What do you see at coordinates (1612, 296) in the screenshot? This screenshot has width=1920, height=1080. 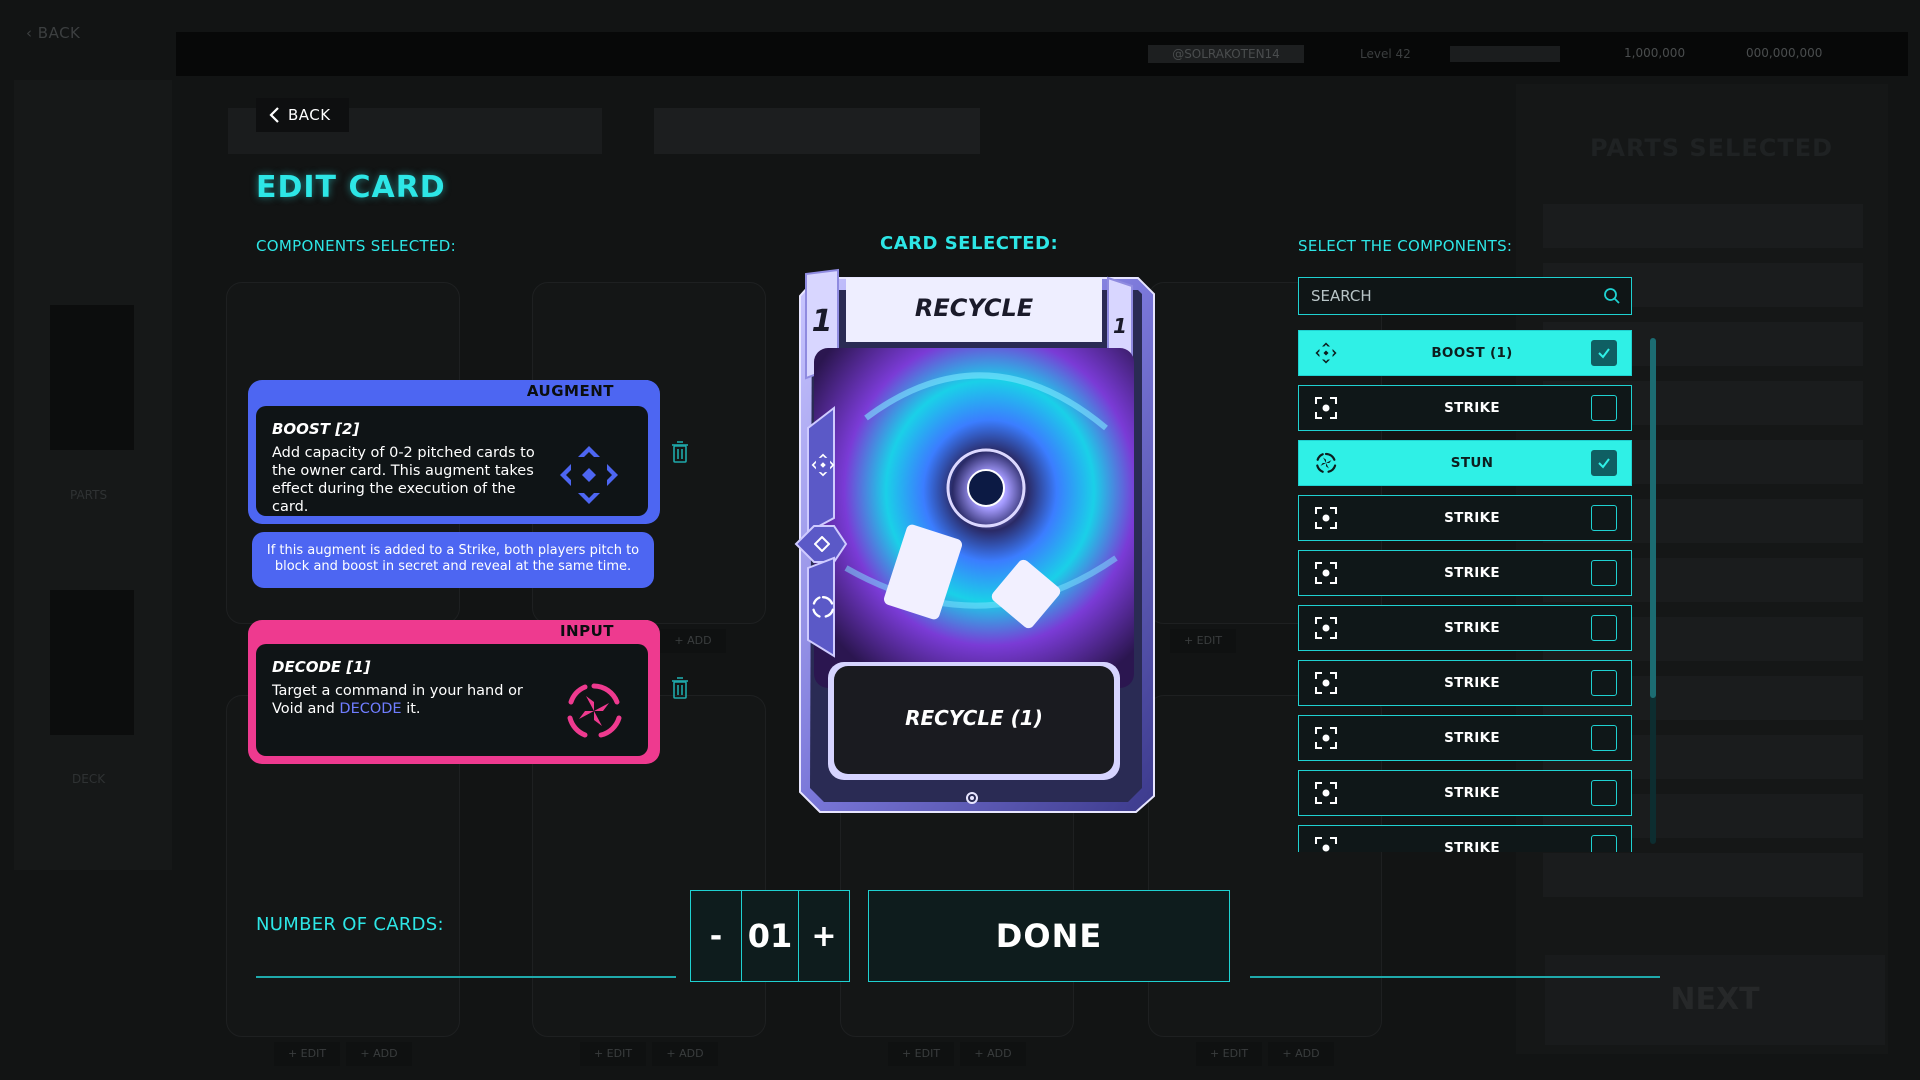 I see `search-icon` at bounding box center [1612, 296].